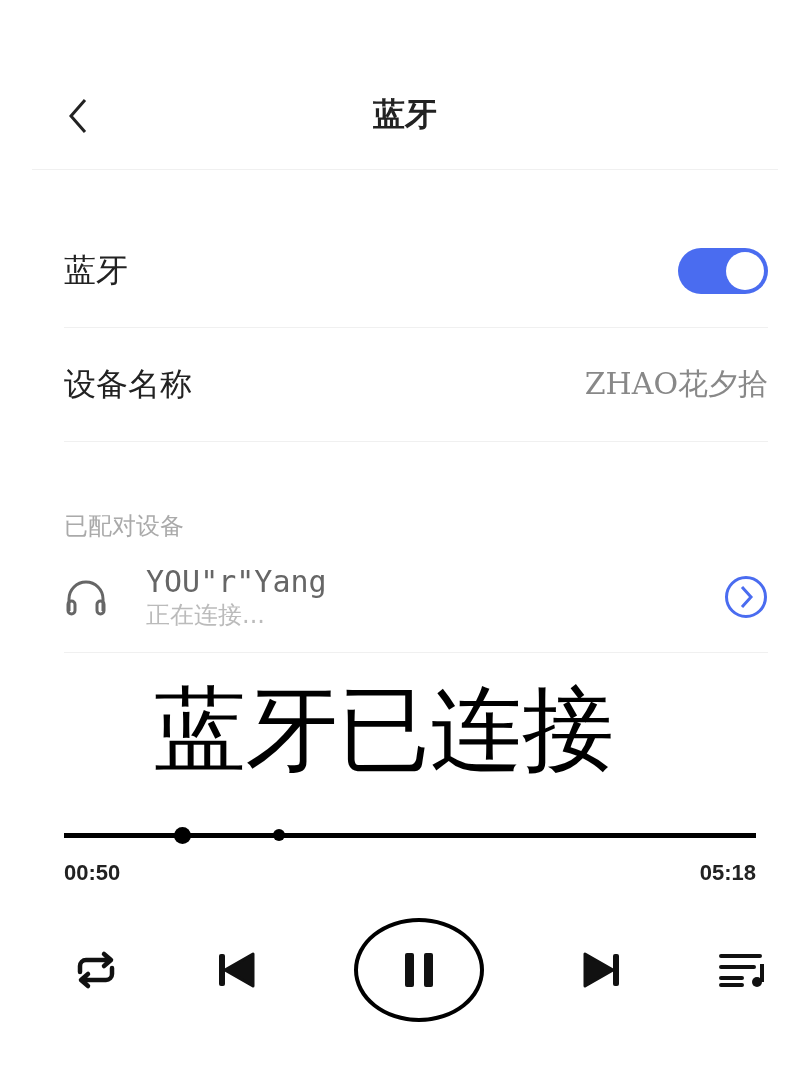 This screenshot has height=1080, width=810. What do you see at coordinates (727, 873) in the screenshot?
I see `total-time: 05:18` at bounding box center [727, 873].